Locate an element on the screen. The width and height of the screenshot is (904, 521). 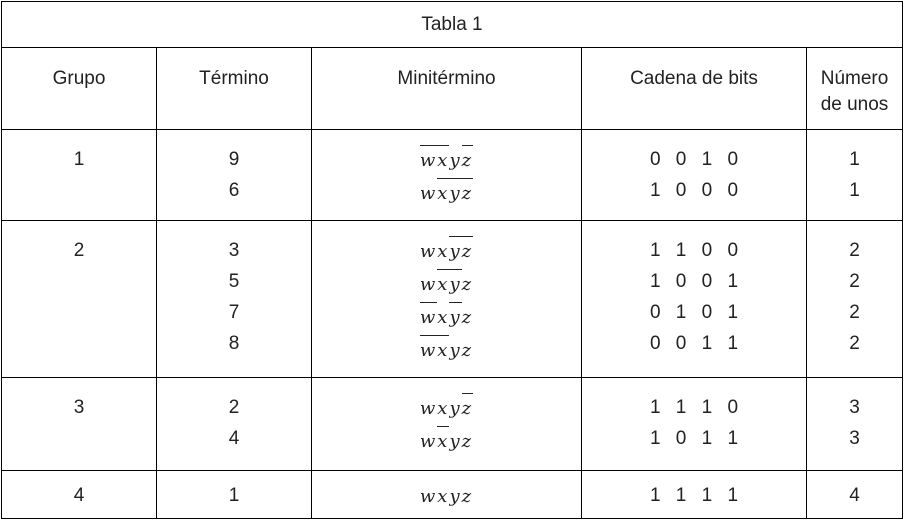
header-grupo: Grupo is located at coordinates (79, 88).